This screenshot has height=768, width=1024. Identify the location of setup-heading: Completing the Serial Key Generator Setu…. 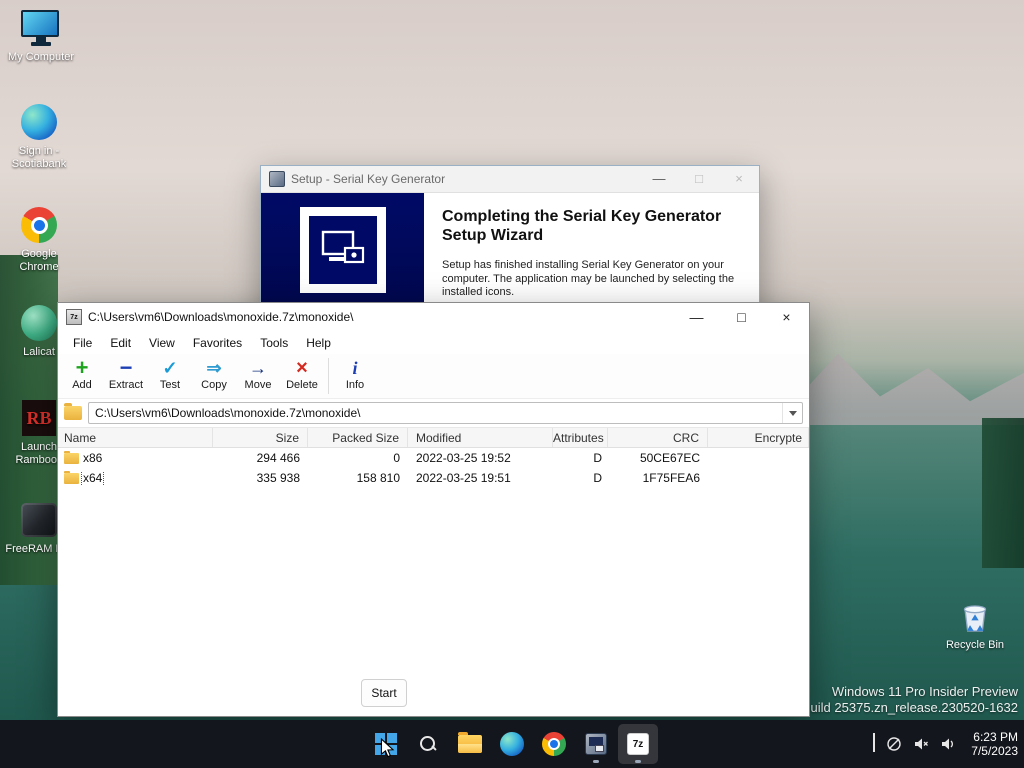
(582, 226).